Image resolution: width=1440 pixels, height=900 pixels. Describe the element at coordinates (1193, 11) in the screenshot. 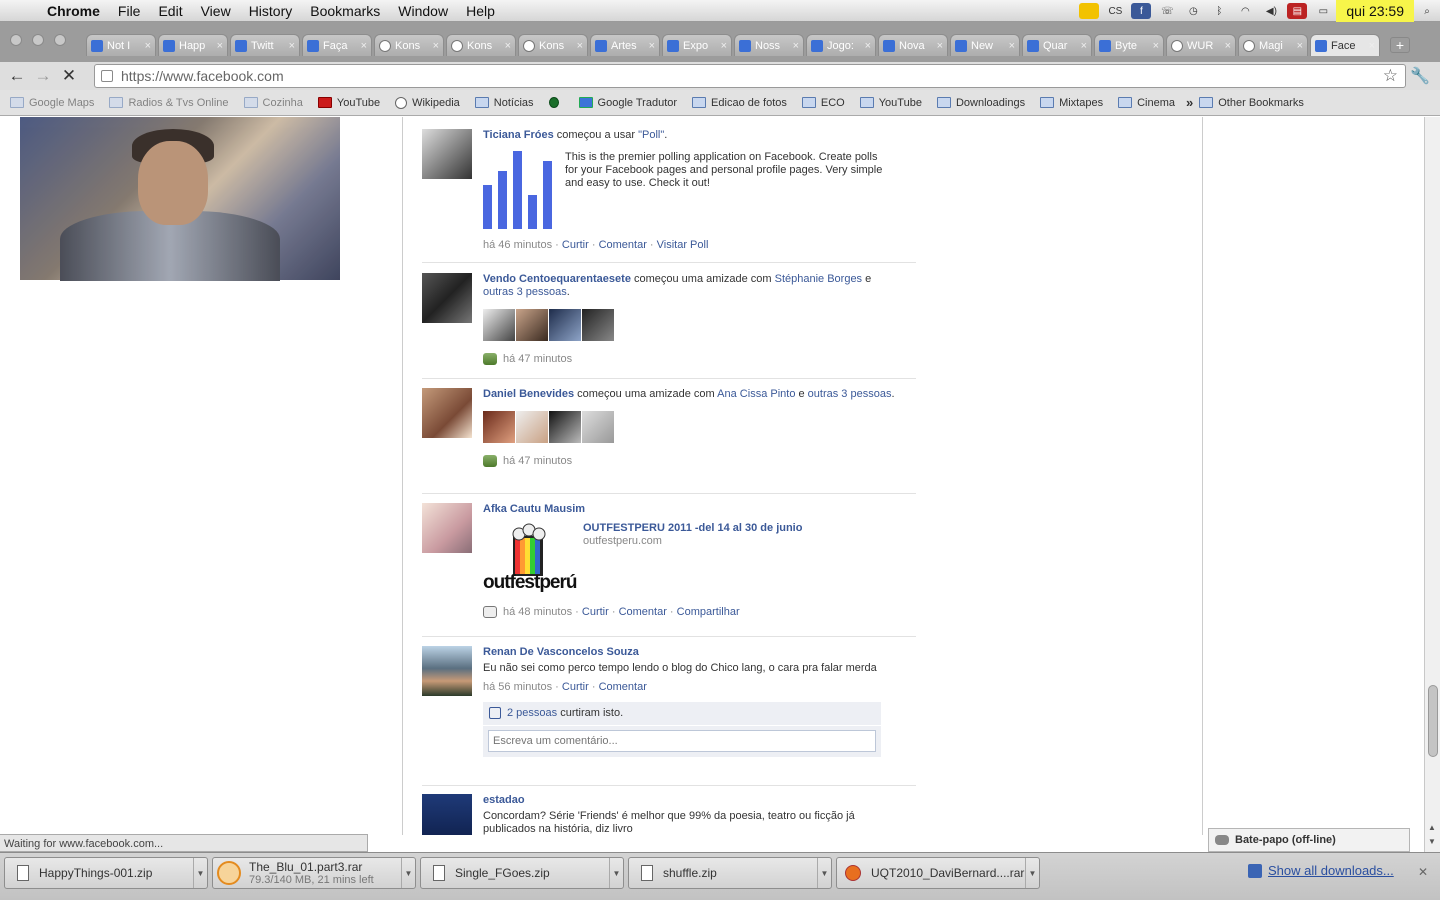

I see `time-machine-icon: ◷` at that location.